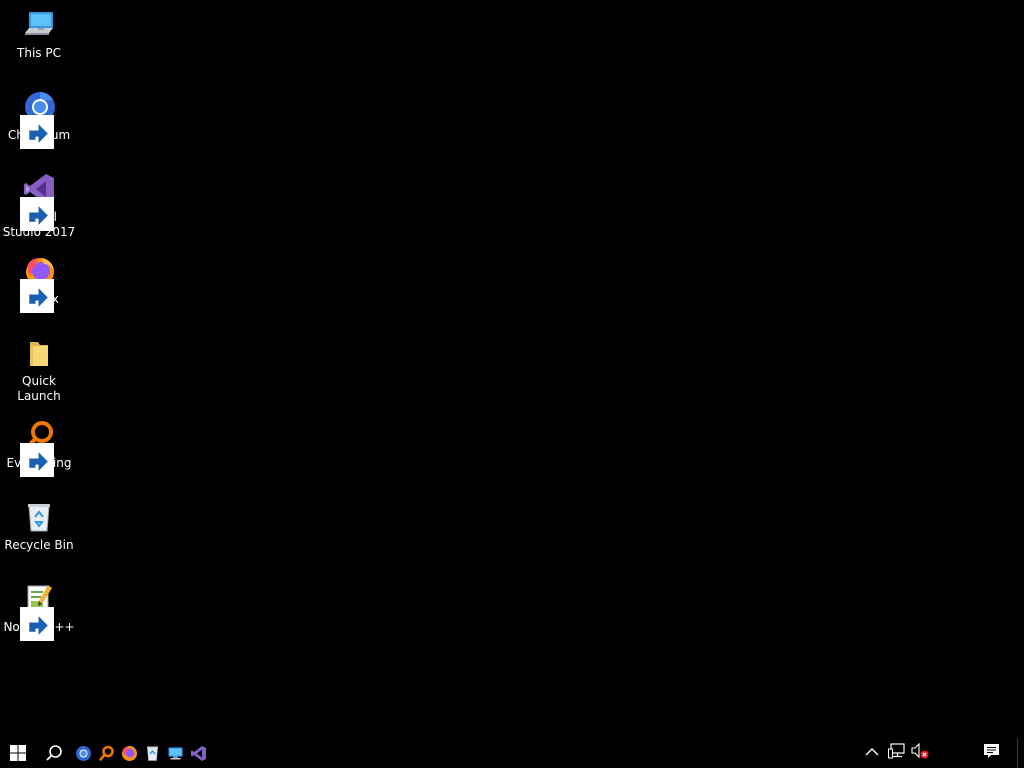 The image size is (1024, 768). What do you see at coordinates (512, 753) in the screenshot?
I see `taskbar` at bounding box center [512, 753].